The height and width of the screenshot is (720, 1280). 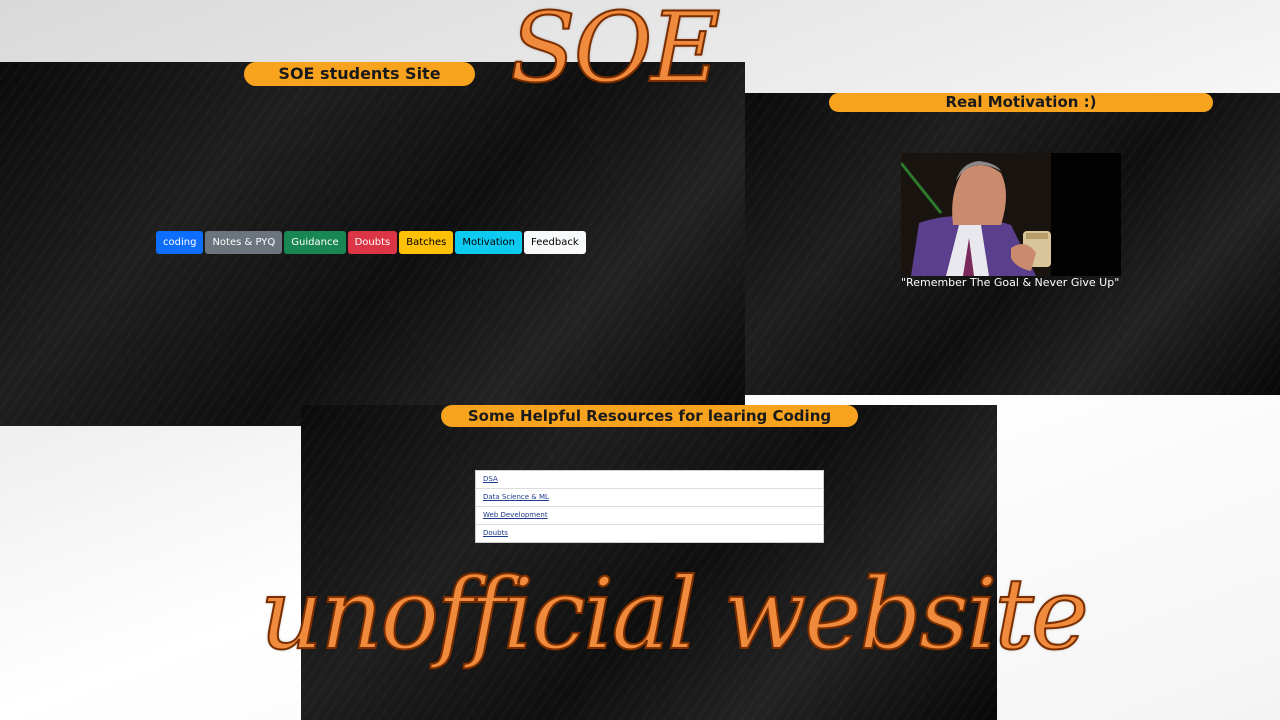 I want to click on nav-button-coding: coding, so click(x=180, y=242).